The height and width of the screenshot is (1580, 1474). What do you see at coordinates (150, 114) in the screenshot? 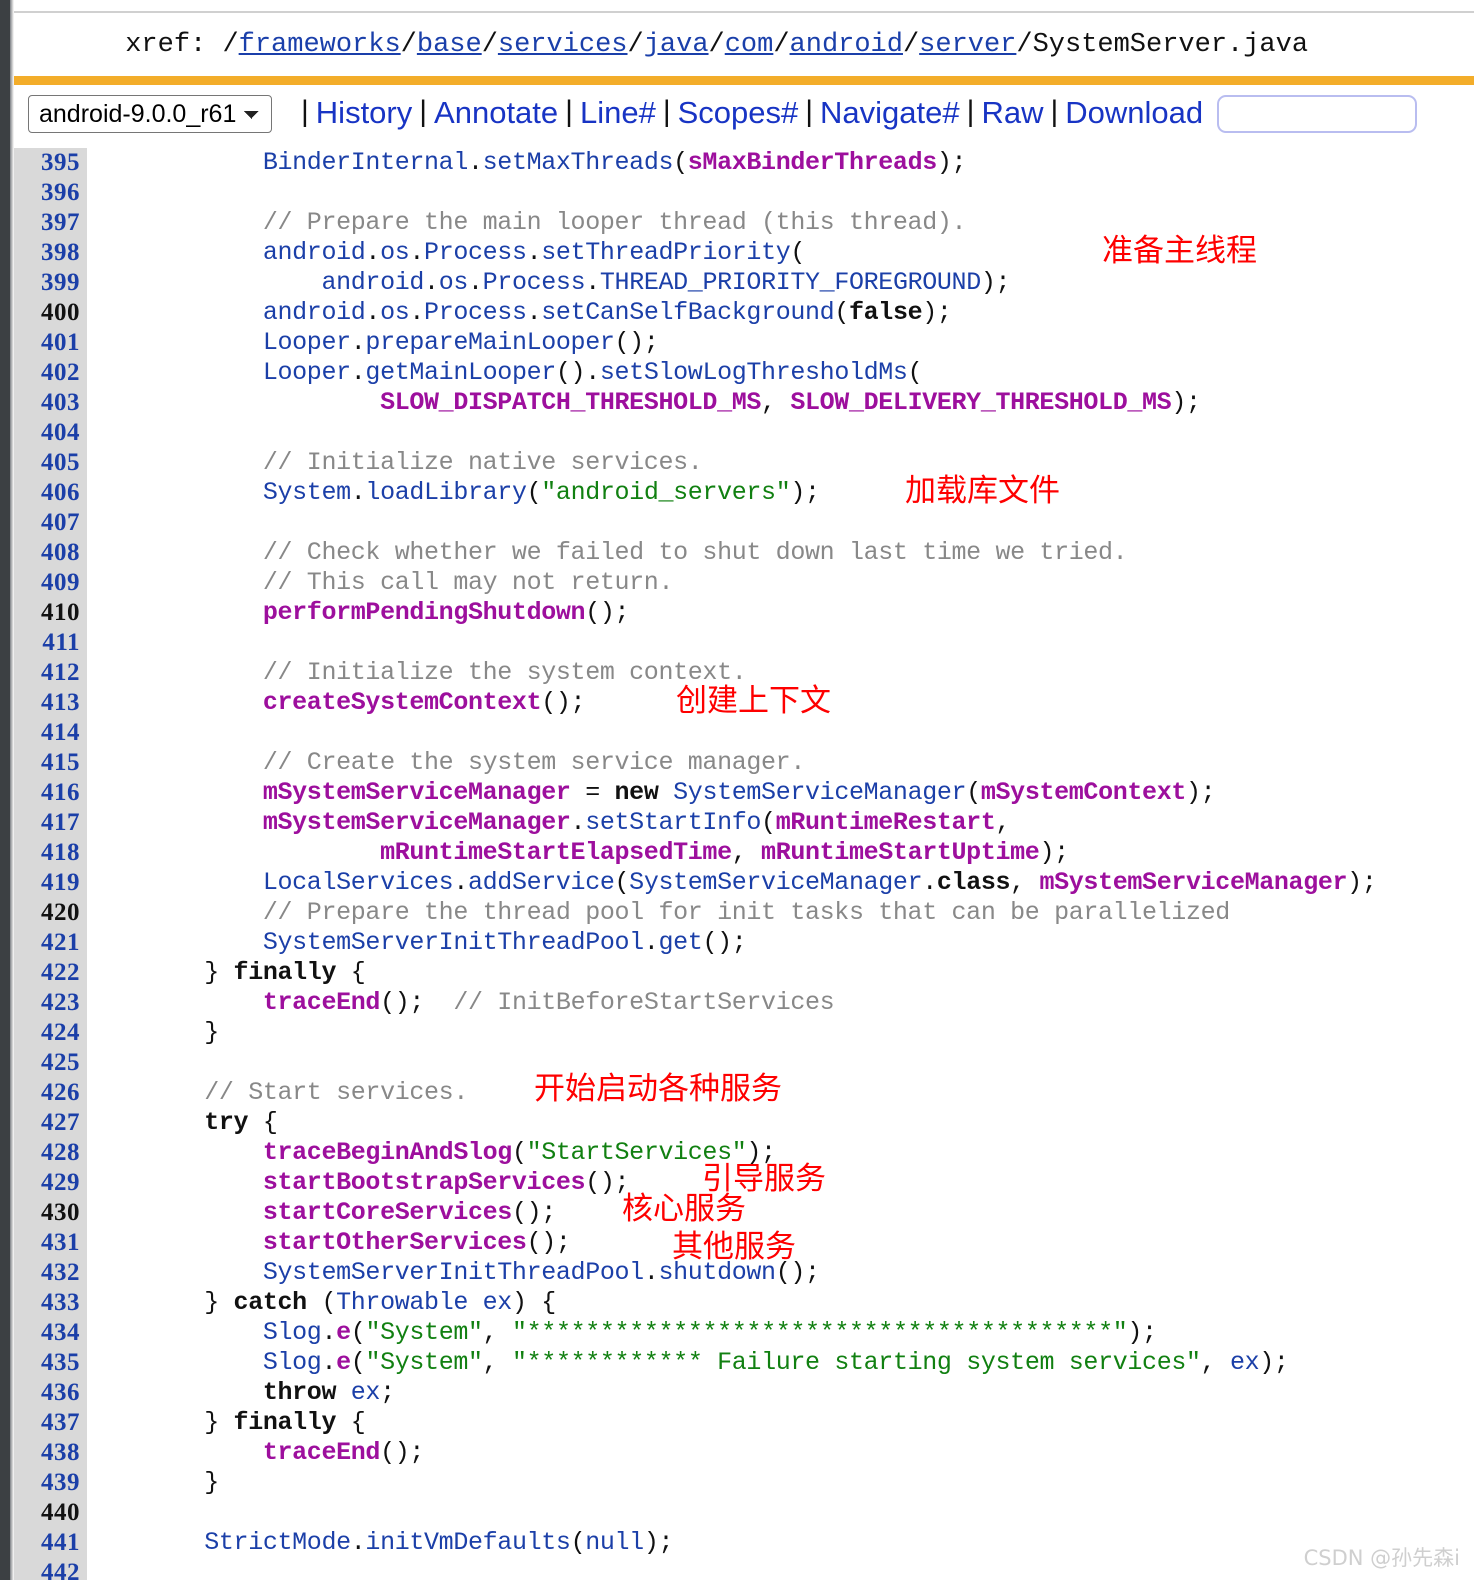
I see `version-select: android-9.0.0_r61` at bounding box center [150, 114].